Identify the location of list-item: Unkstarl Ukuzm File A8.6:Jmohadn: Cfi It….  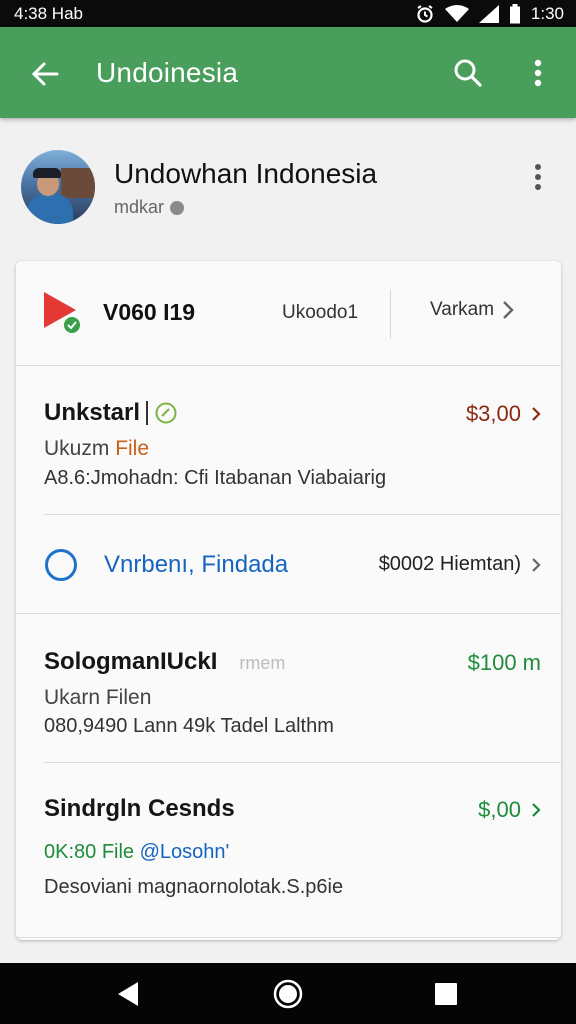
(302, 448).